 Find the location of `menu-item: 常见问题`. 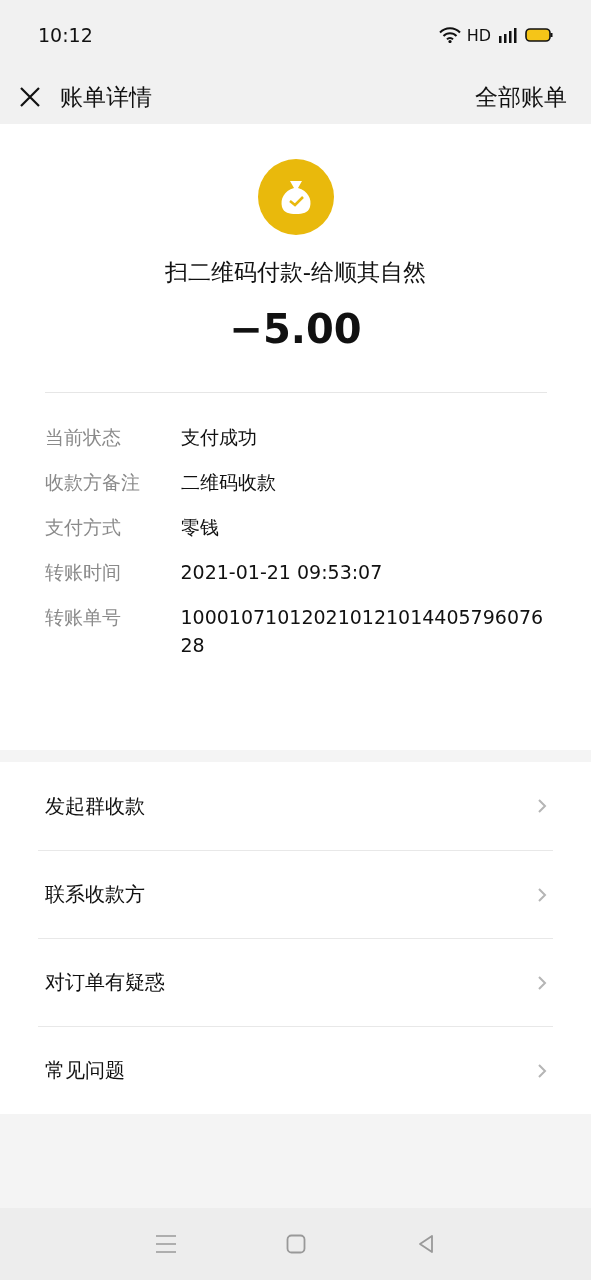

menu-item: 常见问题 is located at coordinates (295, 1070).